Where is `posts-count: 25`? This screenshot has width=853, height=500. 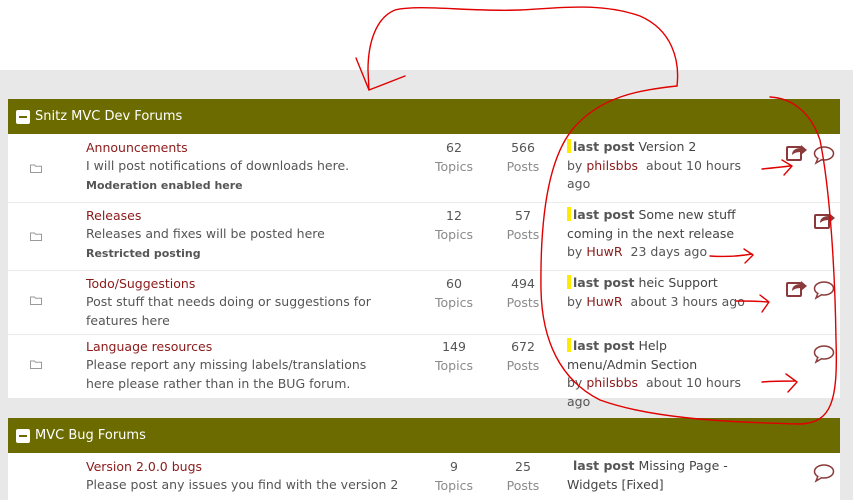
posts-count: 25 is located at coordinates (523, 466).